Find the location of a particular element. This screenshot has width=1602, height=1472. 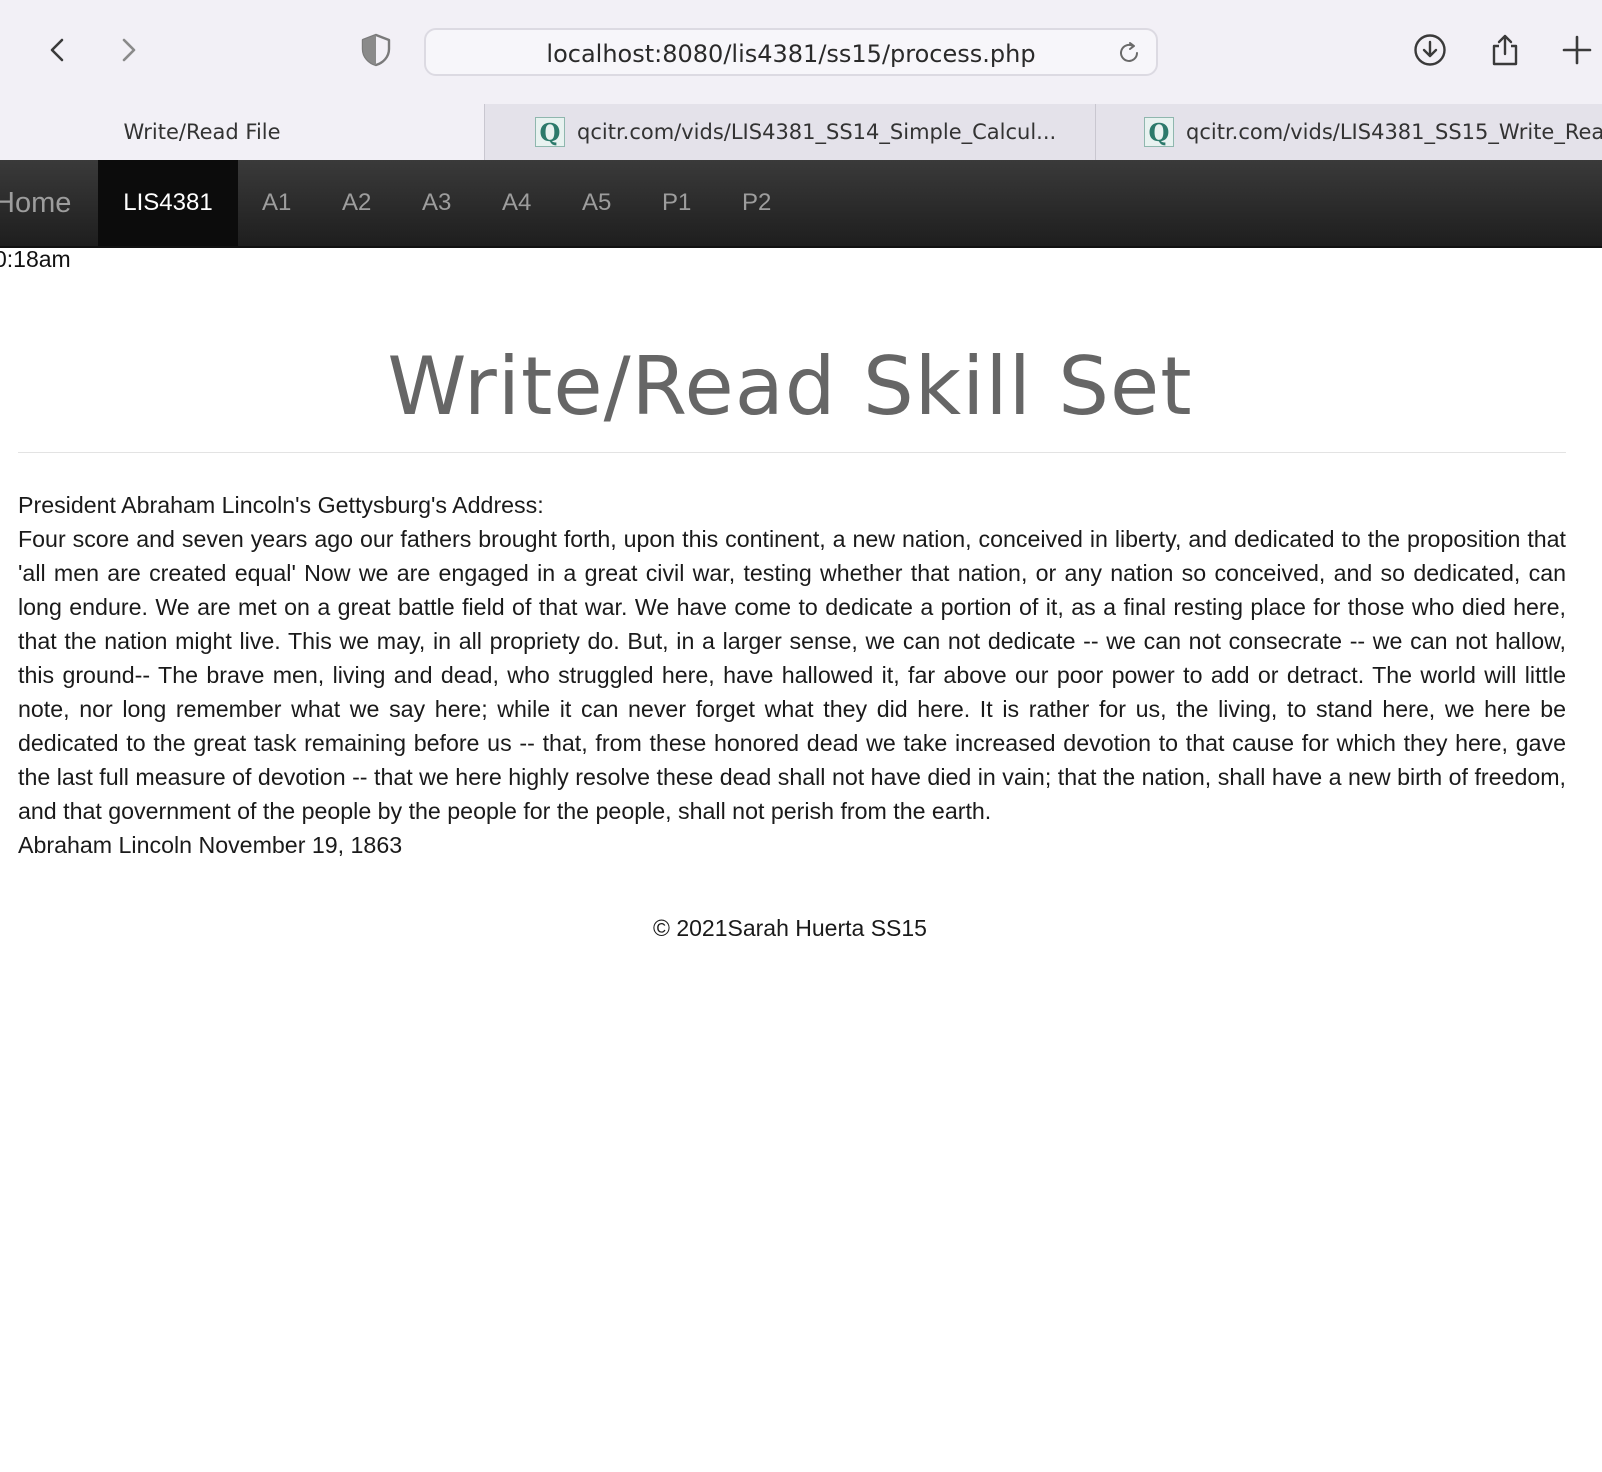

tab-write-read-file: Write/Read File is located at coordinates (242, 132).